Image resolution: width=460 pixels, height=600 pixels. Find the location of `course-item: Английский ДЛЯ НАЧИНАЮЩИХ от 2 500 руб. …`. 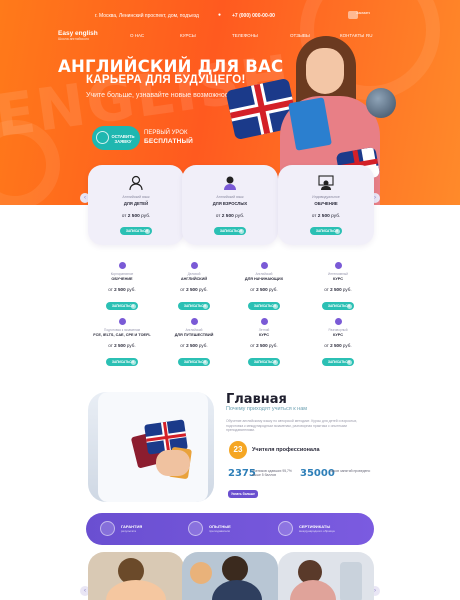

course-item: Английский ДЛЯ НАЧИНАЮЩИХ от 2 500 руб. … is located at coordinates (264, 287).